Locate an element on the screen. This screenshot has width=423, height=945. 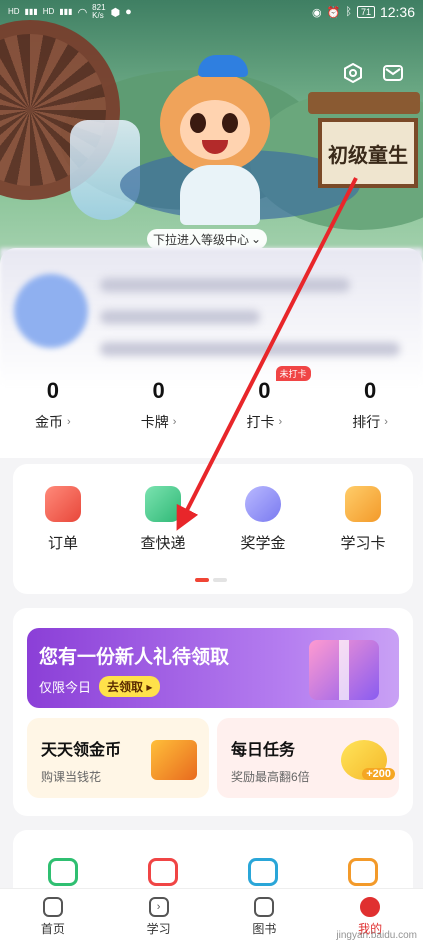
nav-books: 图书 is located at coordinates (265, 917).